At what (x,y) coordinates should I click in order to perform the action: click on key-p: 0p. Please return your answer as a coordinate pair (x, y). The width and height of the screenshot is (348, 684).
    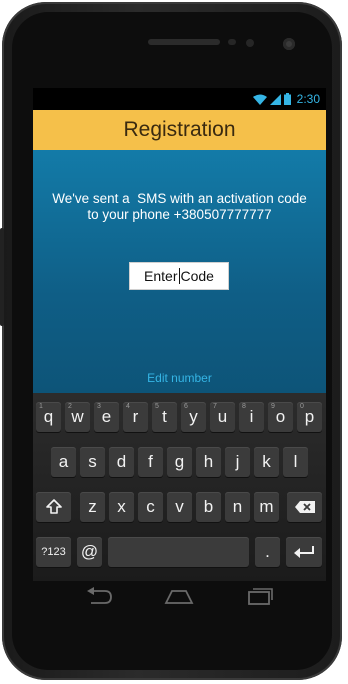
    Looking at the image, I should click on (309, 417).